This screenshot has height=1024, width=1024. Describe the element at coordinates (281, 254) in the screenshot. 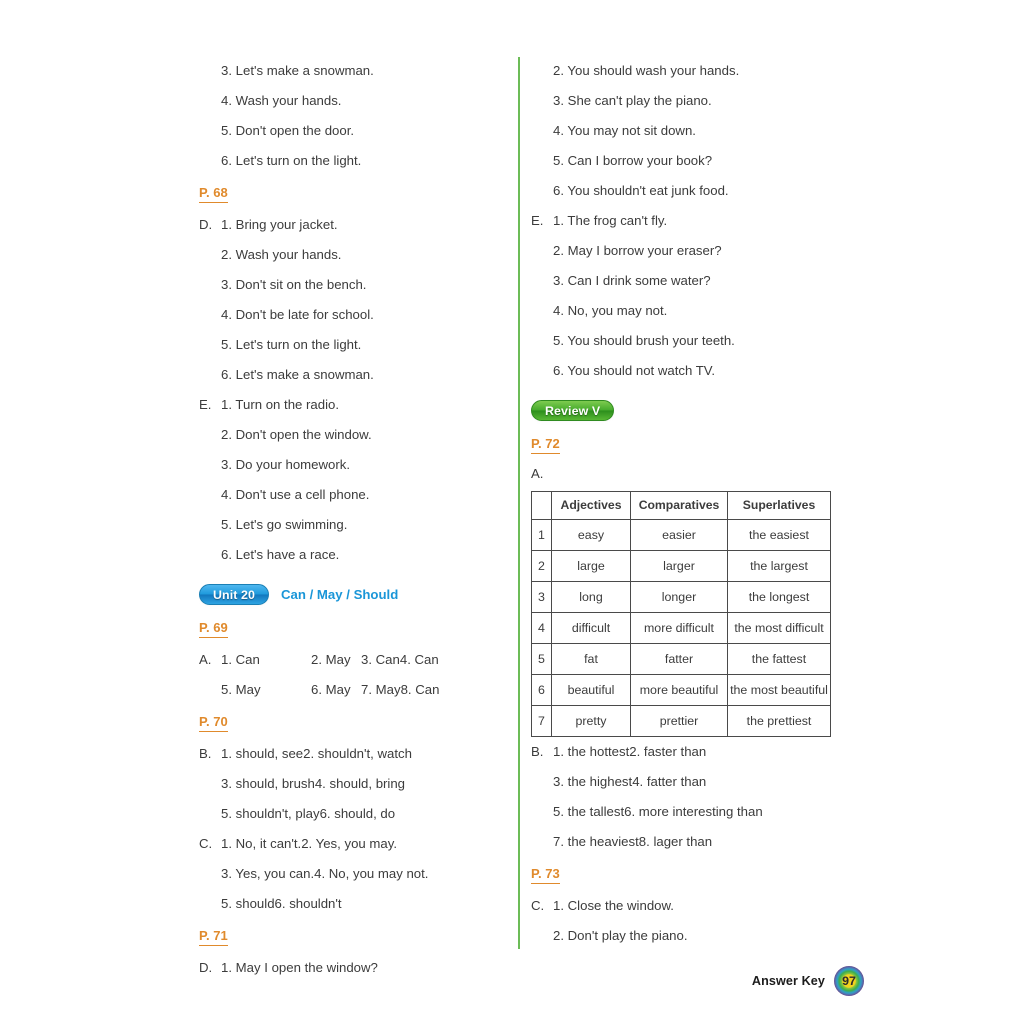

I see `list-item: 2. Wash your hands.` at that location.